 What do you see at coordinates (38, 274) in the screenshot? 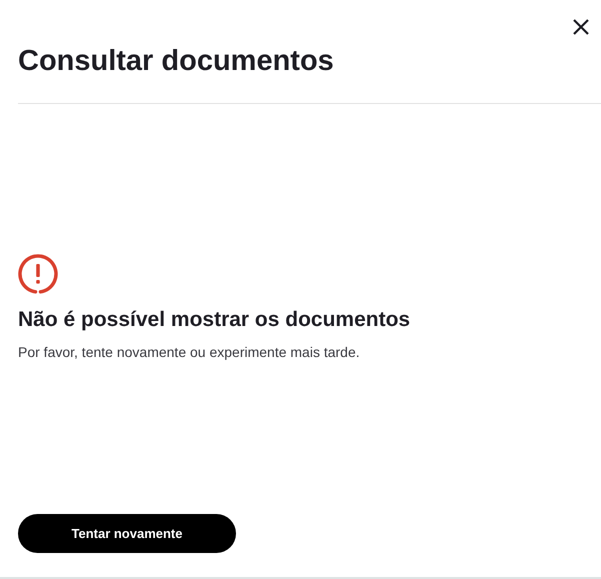
I see `error-icon` at bounding box center [38, 274].